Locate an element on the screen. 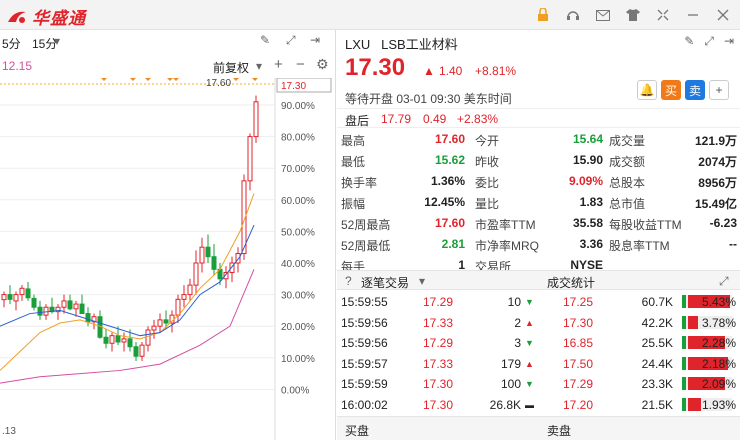 This screenshot has width=740, height=440. stat-price: 17.29 is located at coordinates (578, 384).